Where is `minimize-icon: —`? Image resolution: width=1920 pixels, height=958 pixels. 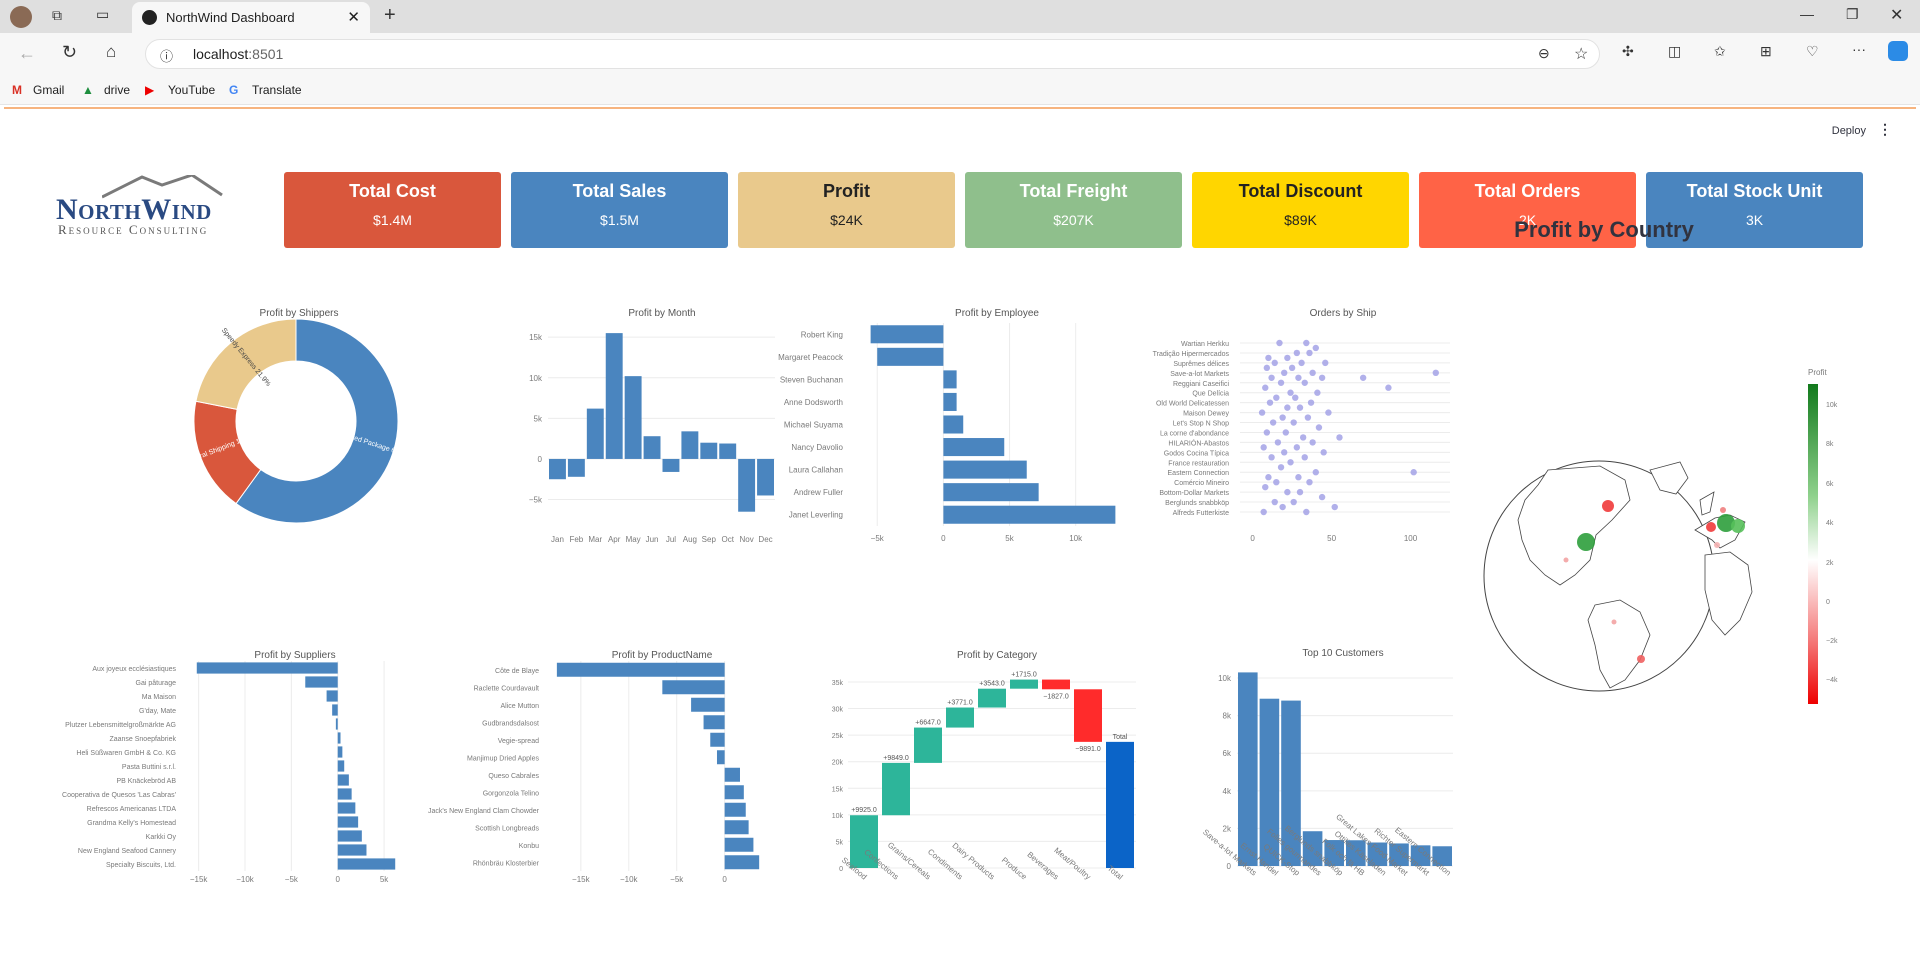 minimize-icon: — is located at coordinates (1807, 14).